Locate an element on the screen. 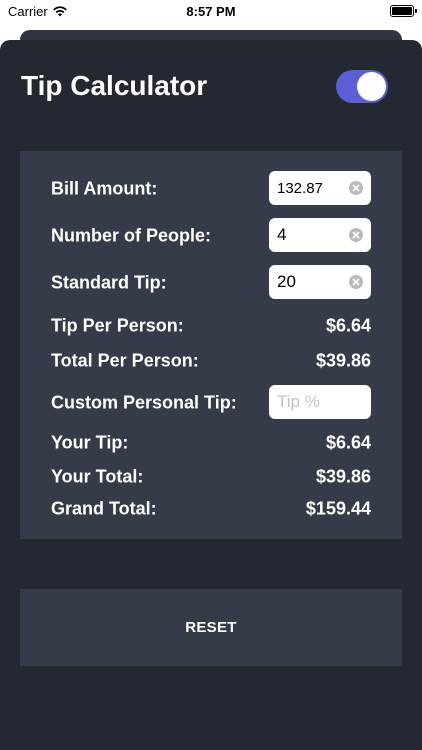 The width and height of the screenshot is (422, 750). toggle-knob is located at coordinates (371, 86).